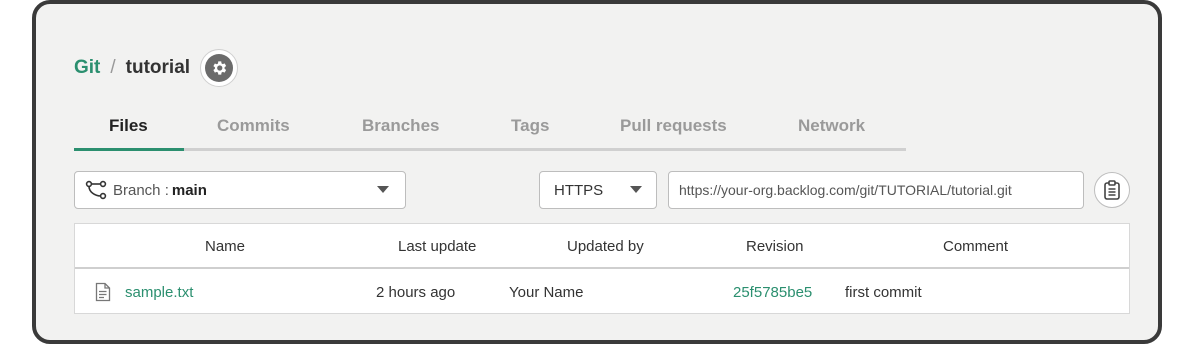  I want to click on gear-icon, so click(220, 68).